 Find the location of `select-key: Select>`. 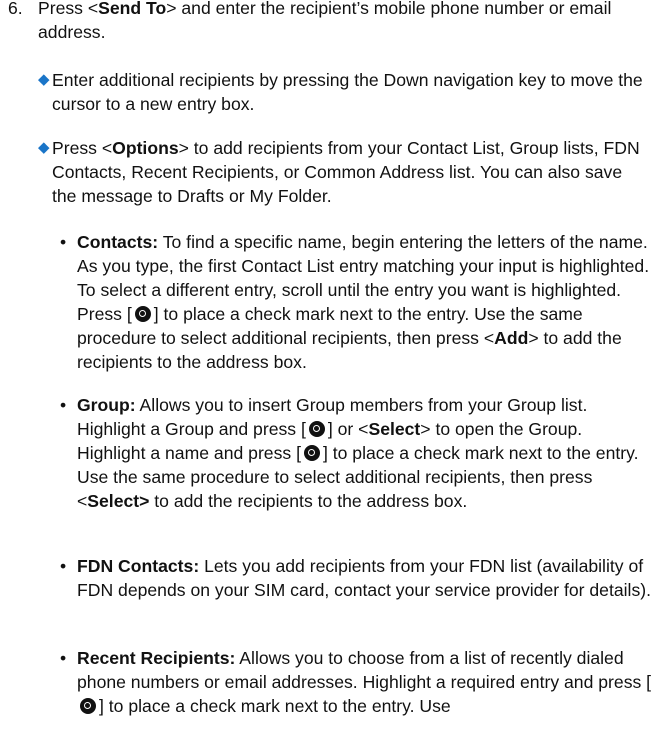

select-key: Select> is located at coordinates (118, 501).